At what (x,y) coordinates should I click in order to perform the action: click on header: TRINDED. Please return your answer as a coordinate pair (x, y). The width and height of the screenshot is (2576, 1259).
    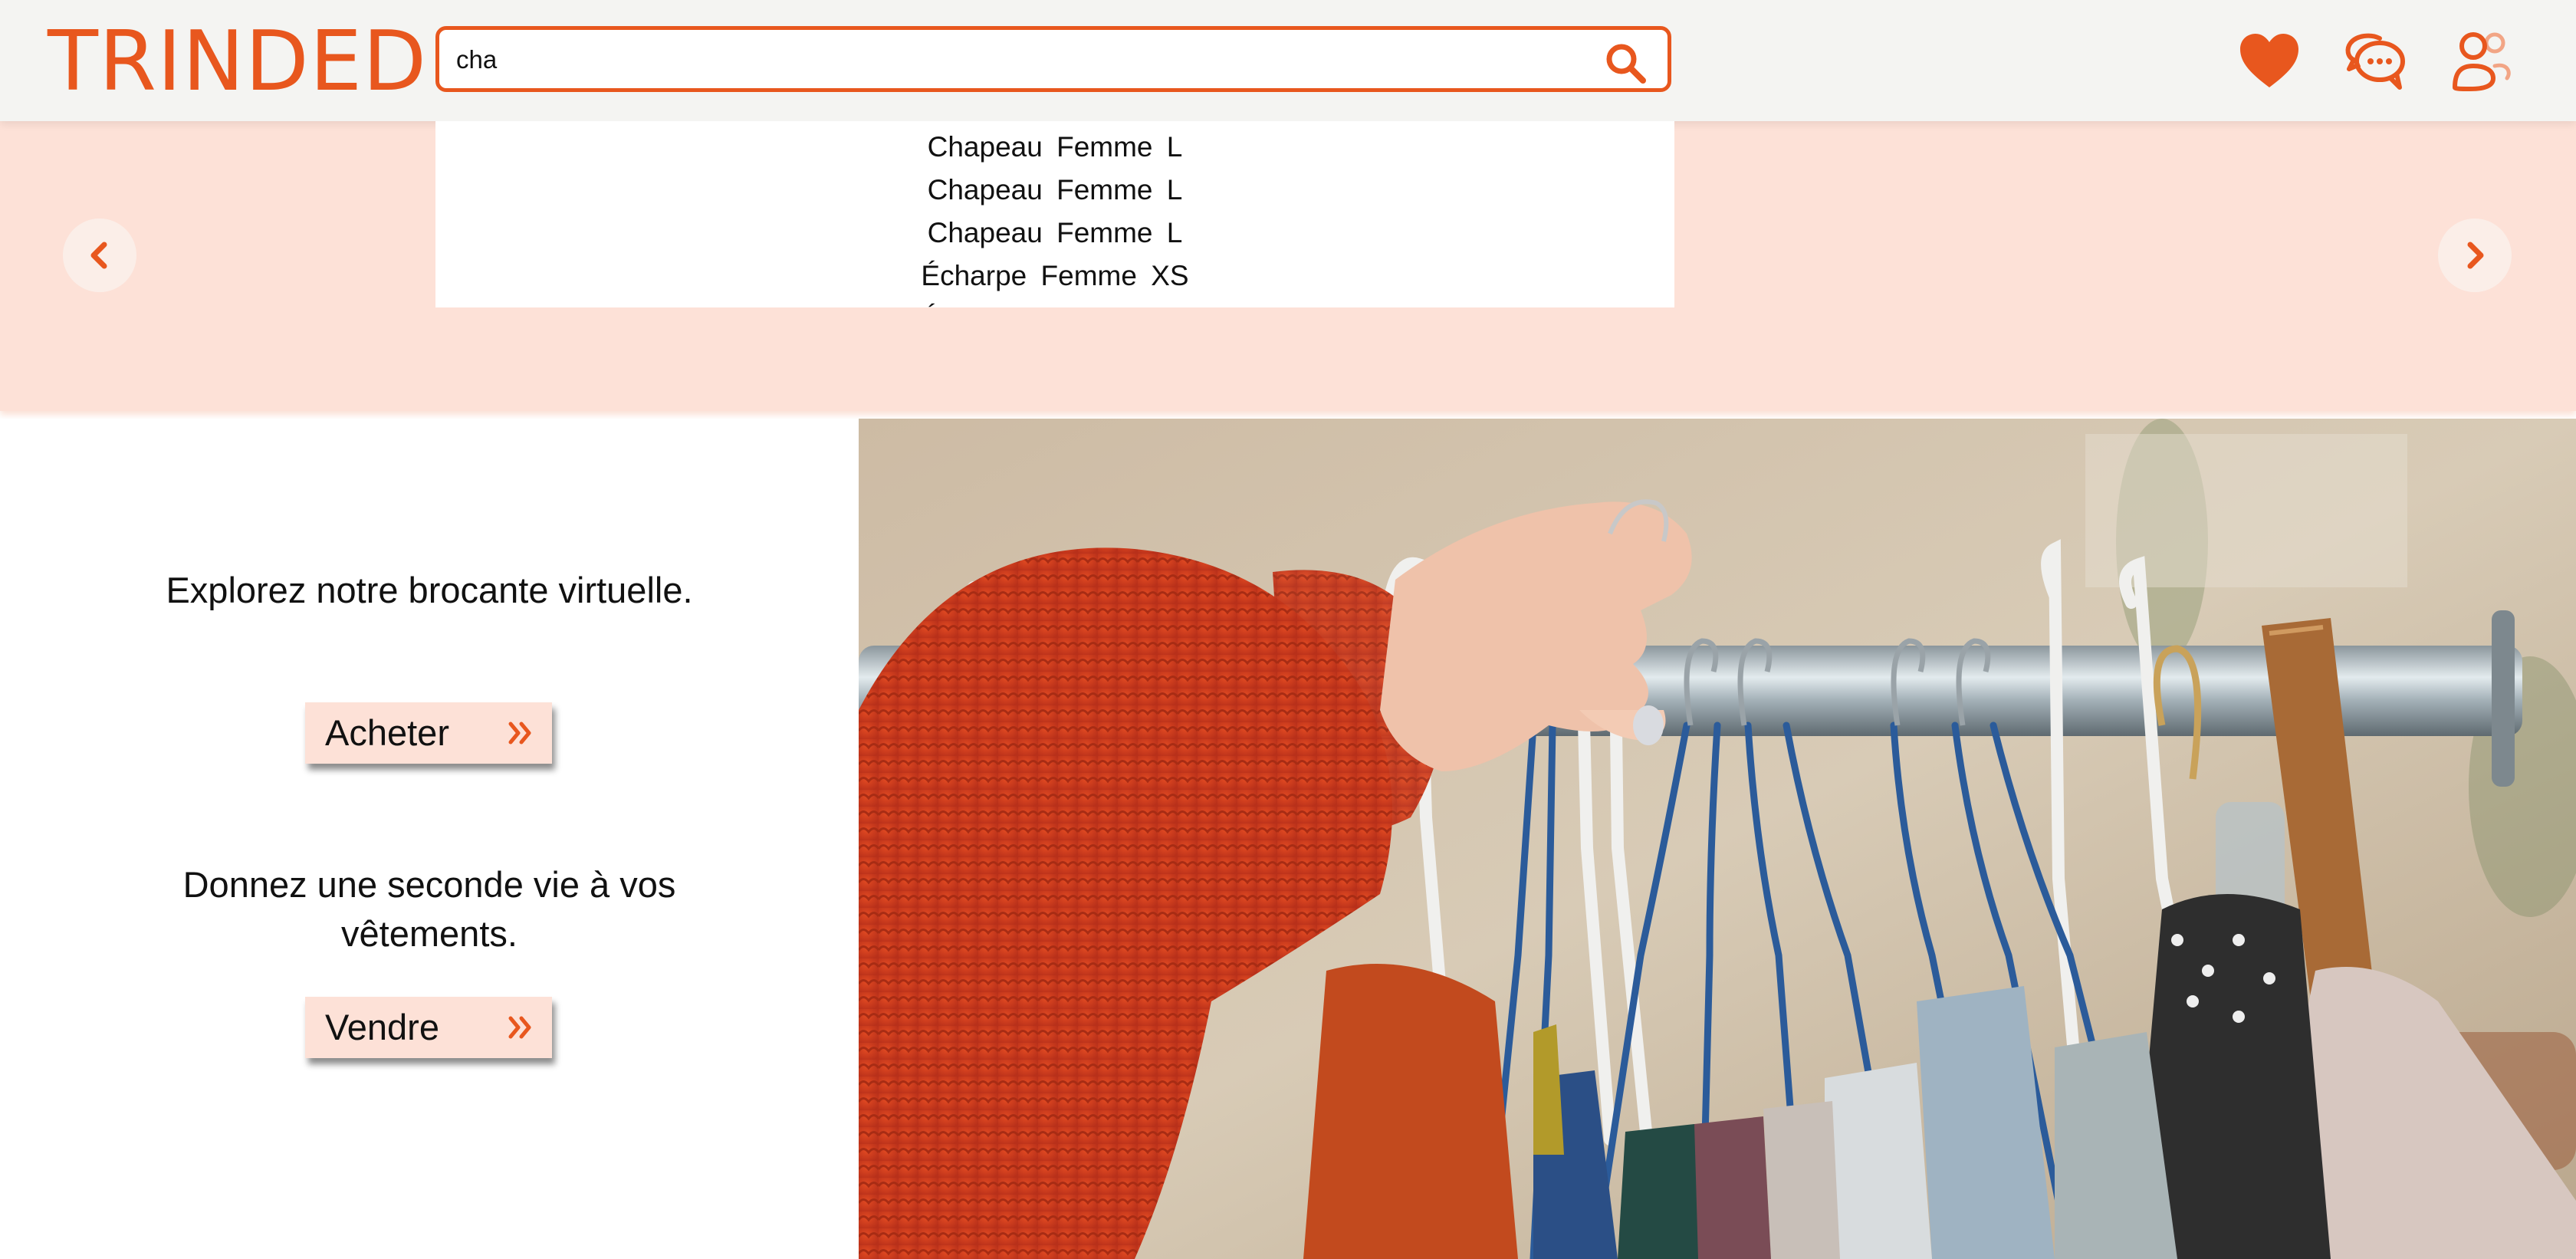
    Looking at the image, I should click on (1288, 60).